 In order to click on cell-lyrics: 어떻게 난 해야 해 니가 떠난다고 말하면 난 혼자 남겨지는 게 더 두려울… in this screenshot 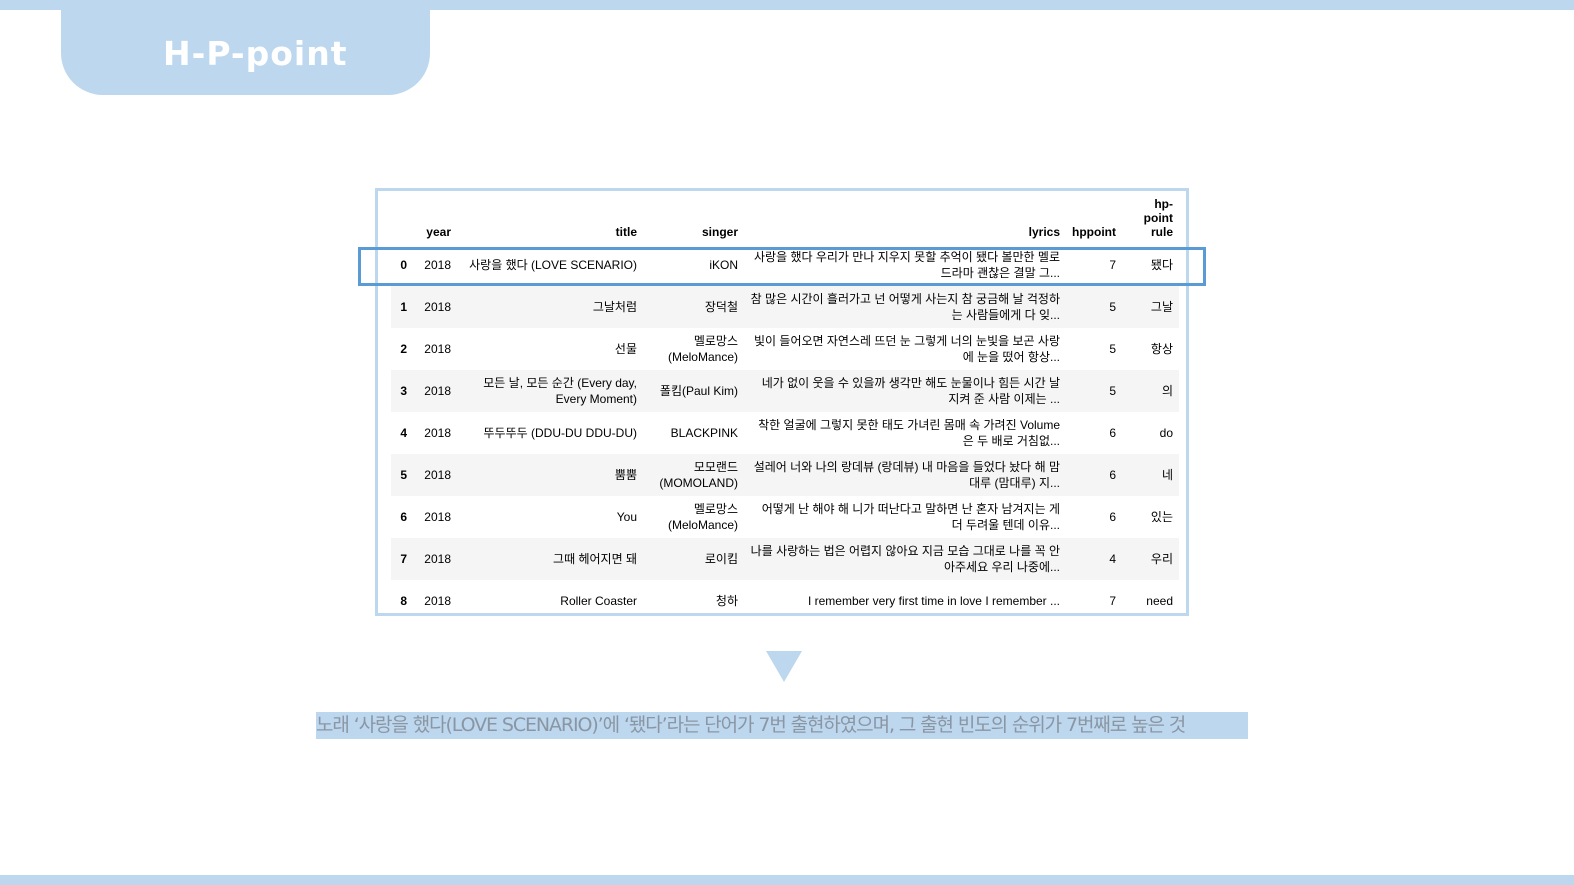, I will do `click(910, 517)`.